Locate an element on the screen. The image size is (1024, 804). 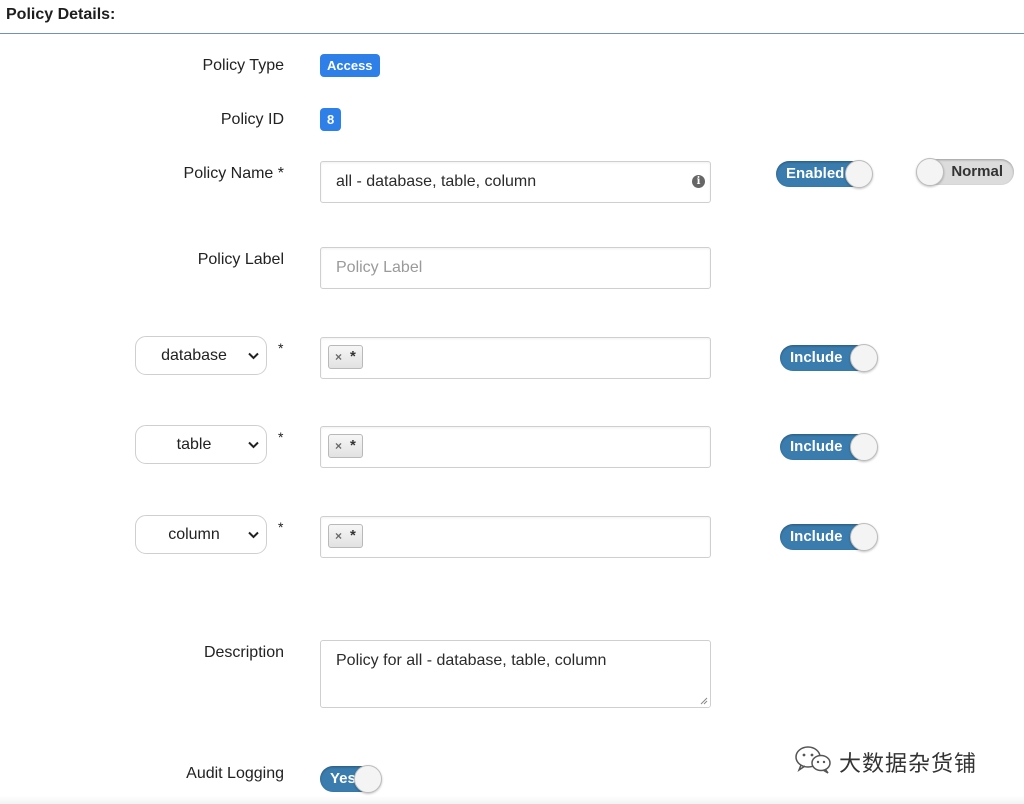
description-label: Description is located at coordinates (243, 652).